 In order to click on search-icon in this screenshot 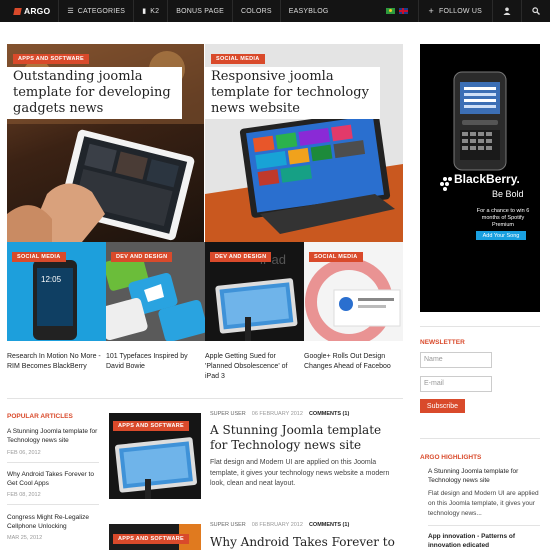, I will do `click(536, 11)`.